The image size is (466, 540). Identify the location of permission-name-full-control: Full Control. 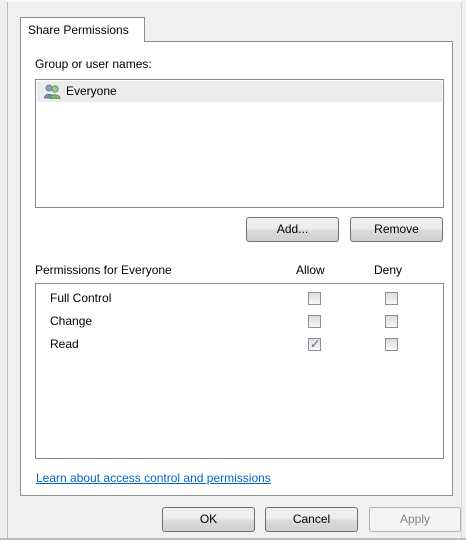
(81, 298).